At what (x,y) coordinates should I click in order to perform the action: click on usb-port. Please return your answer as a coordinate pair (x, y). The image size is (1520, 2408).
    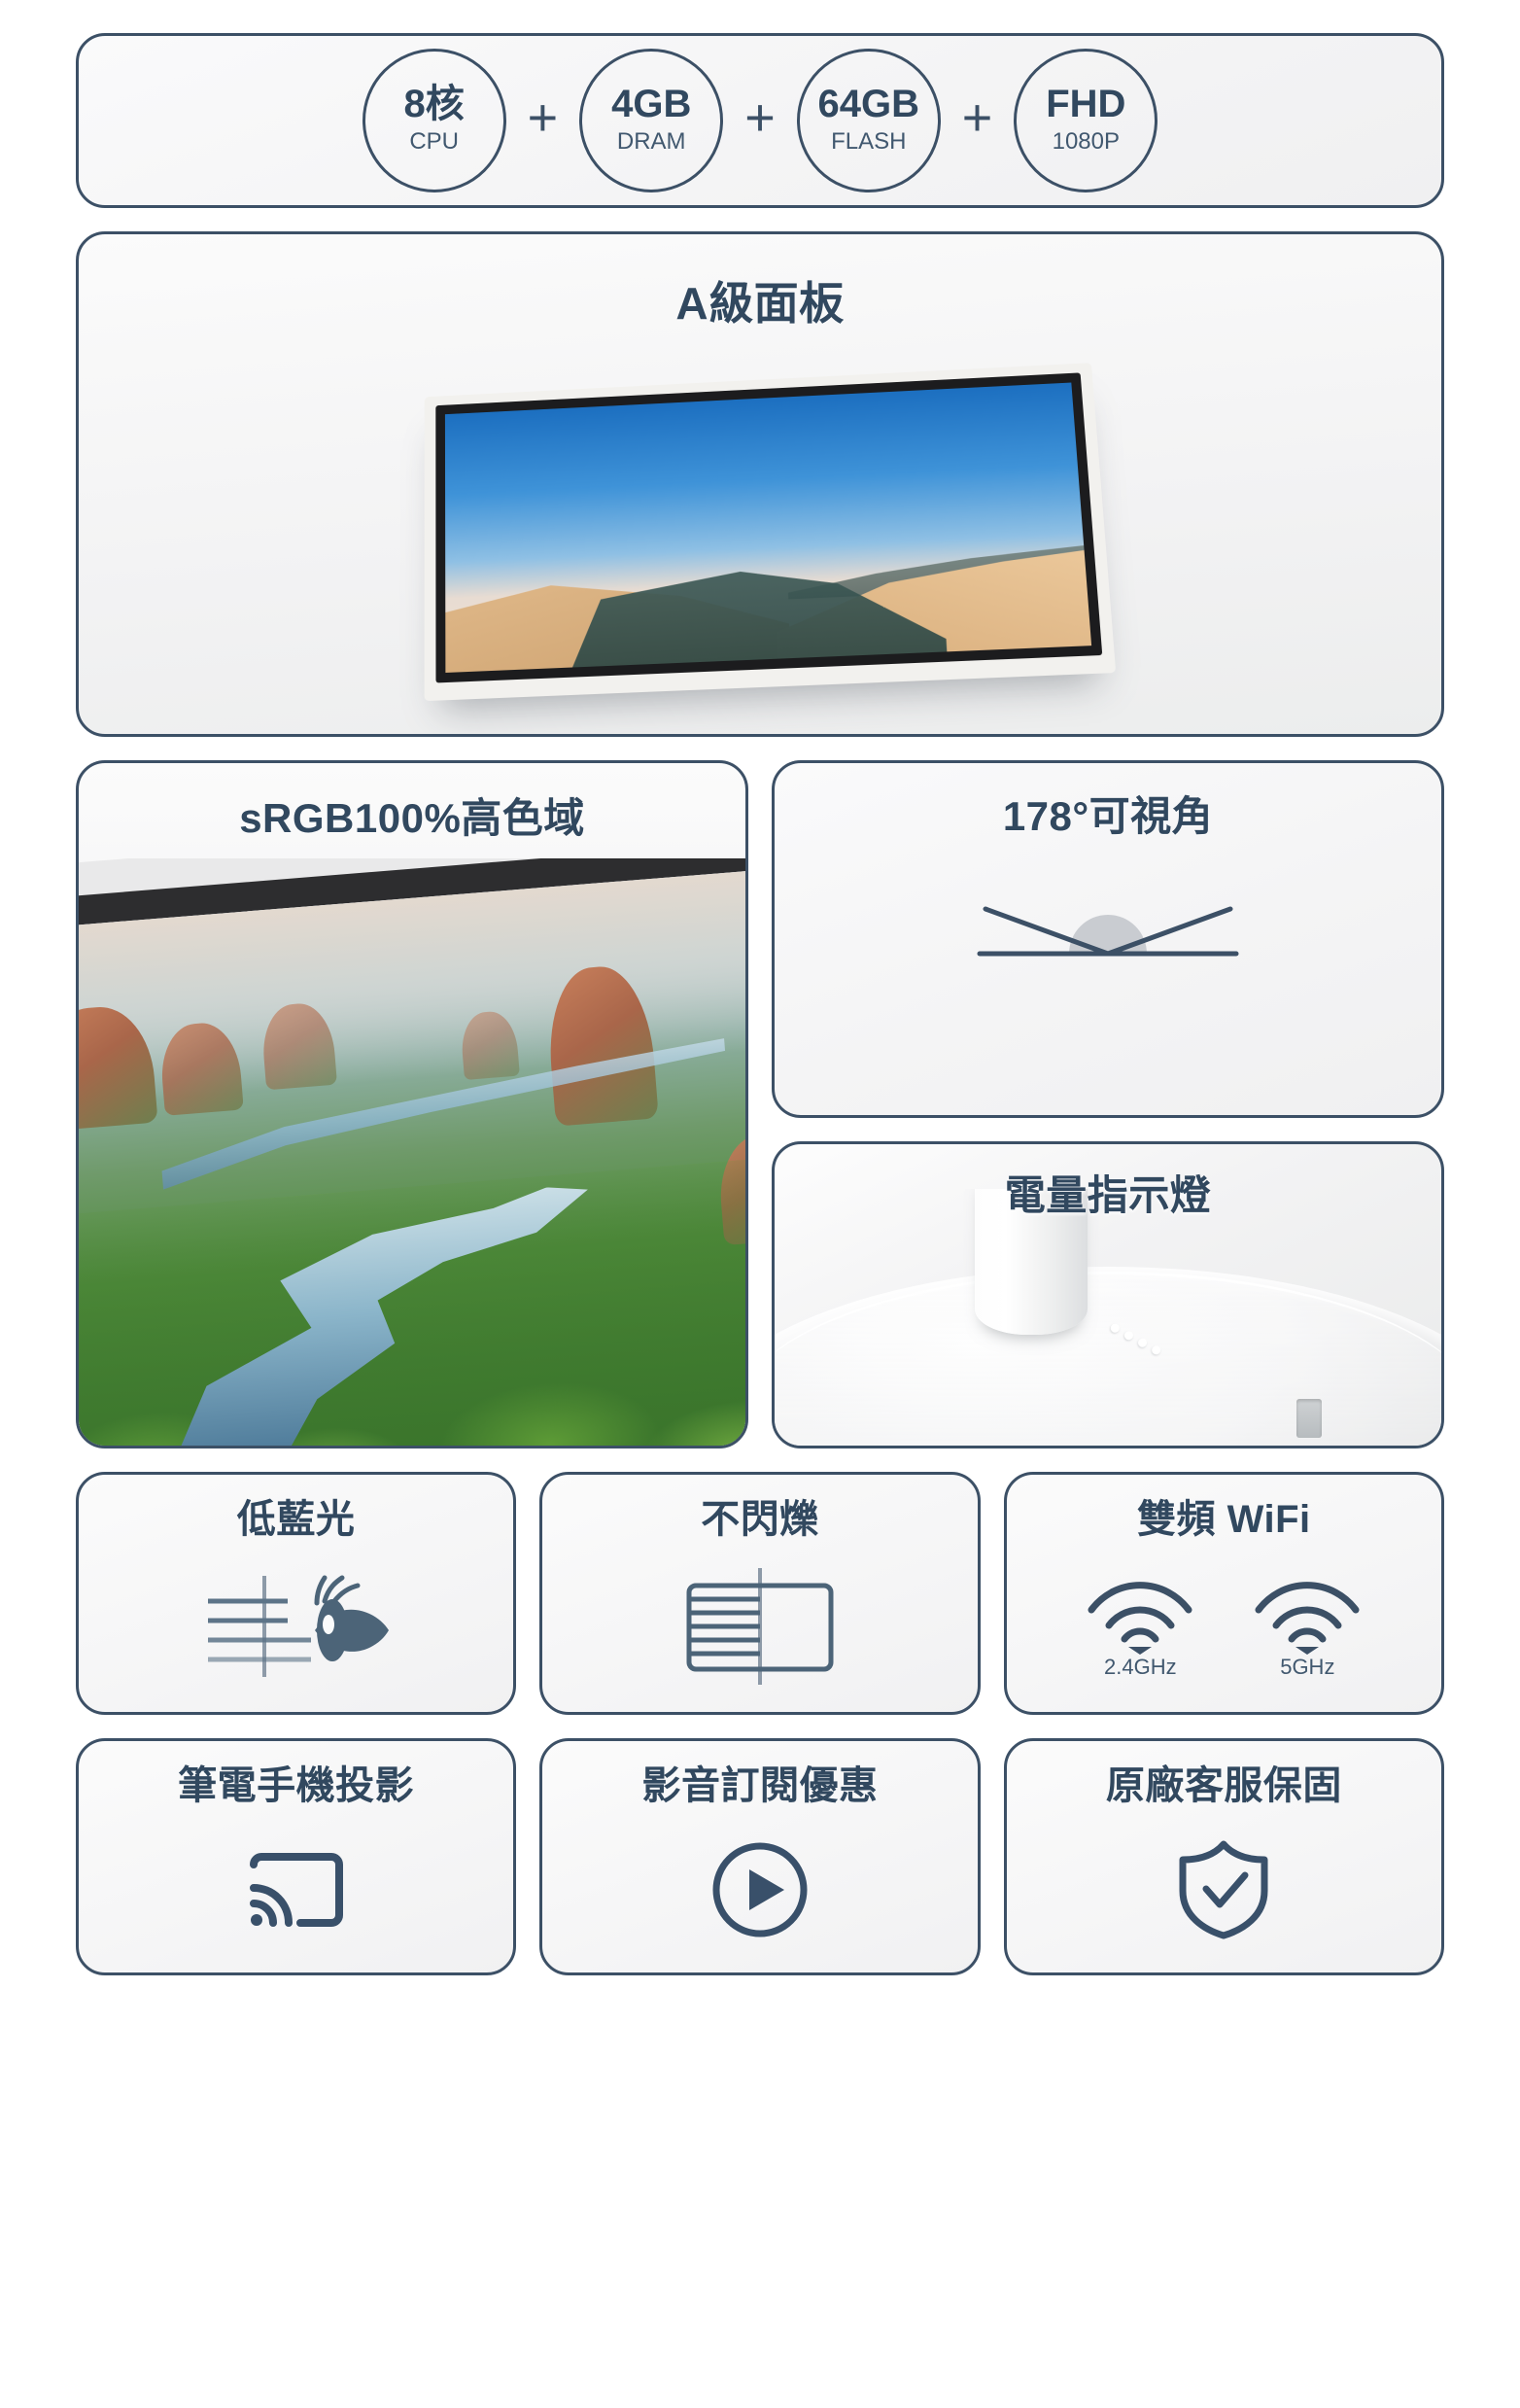
    Looking at the image, I should click on (1308, 1419).